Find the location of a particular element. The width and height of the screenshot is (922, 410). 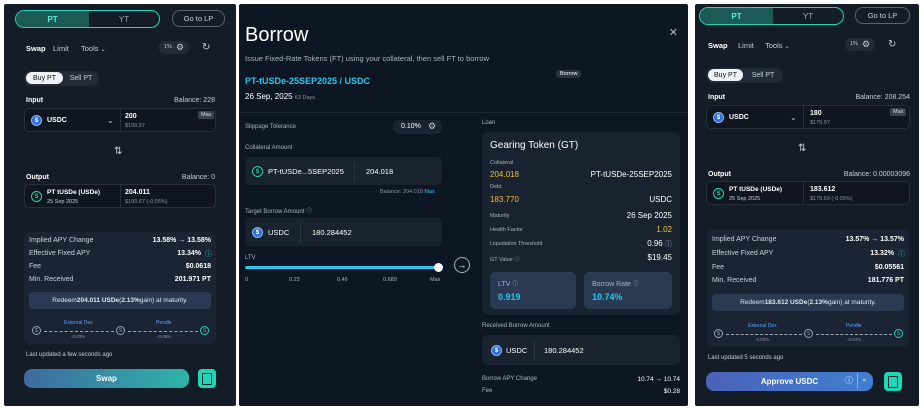

ltv-card-label: LTV ⓘ is located at coordinates (508, 283).